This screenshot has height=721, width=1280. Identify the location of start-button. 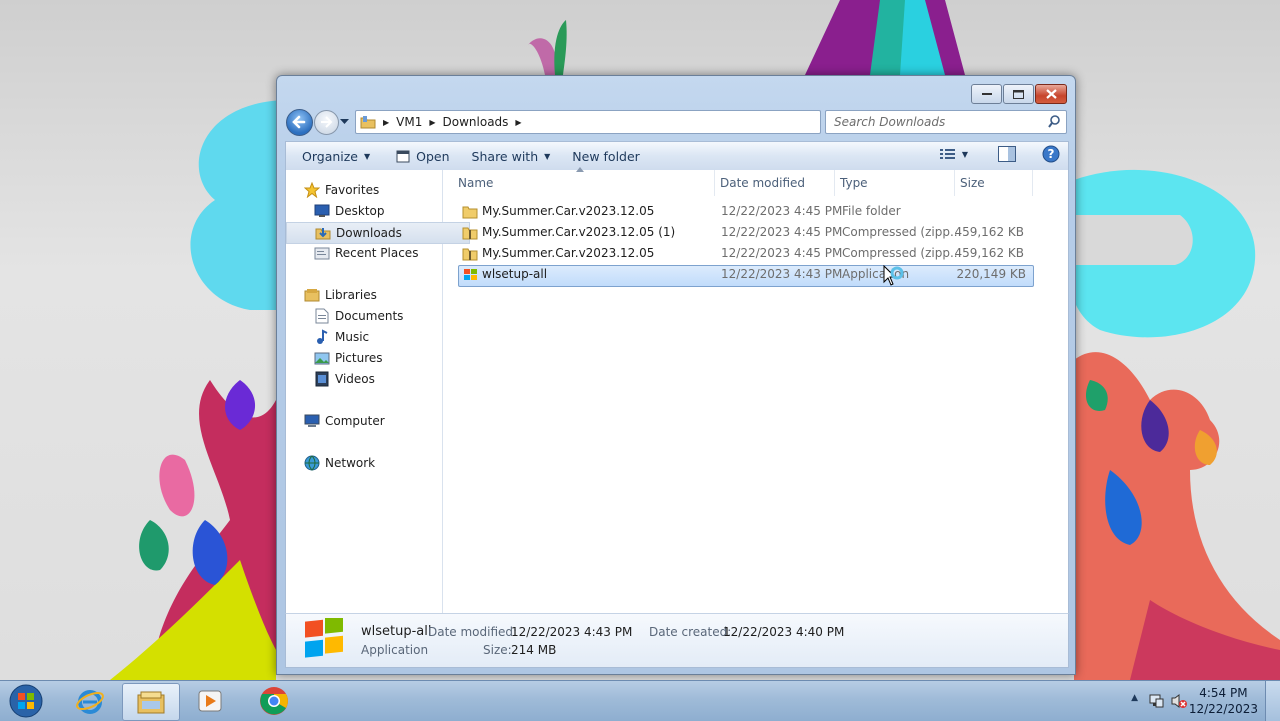
(26, 701).